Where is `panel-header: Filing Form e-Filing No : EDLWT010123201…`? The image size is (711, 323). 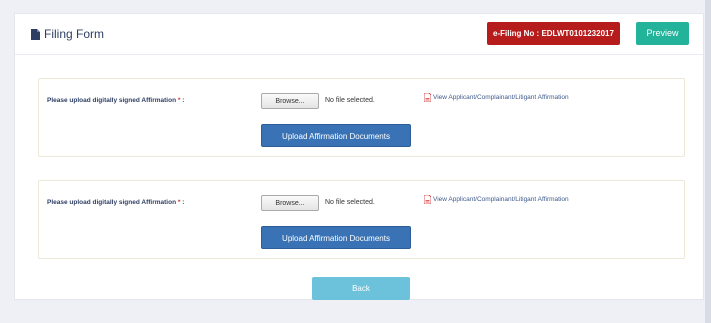 panel-header: Filing Form e-Filing No : EDLWT010123201… is located at coordinates (359, 34).